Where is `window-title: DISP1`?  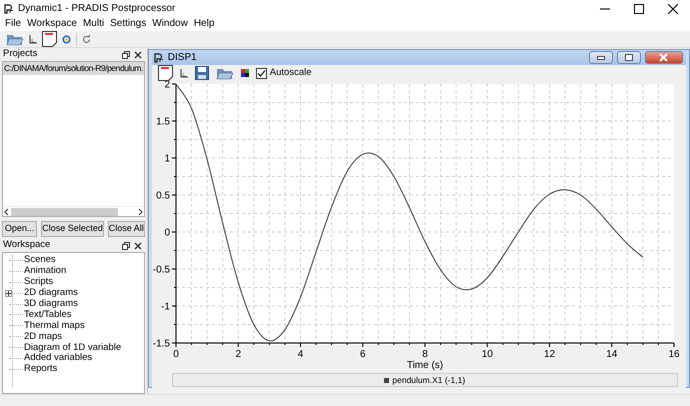 window-title: DISP1 is located at coordinates (183, 58).